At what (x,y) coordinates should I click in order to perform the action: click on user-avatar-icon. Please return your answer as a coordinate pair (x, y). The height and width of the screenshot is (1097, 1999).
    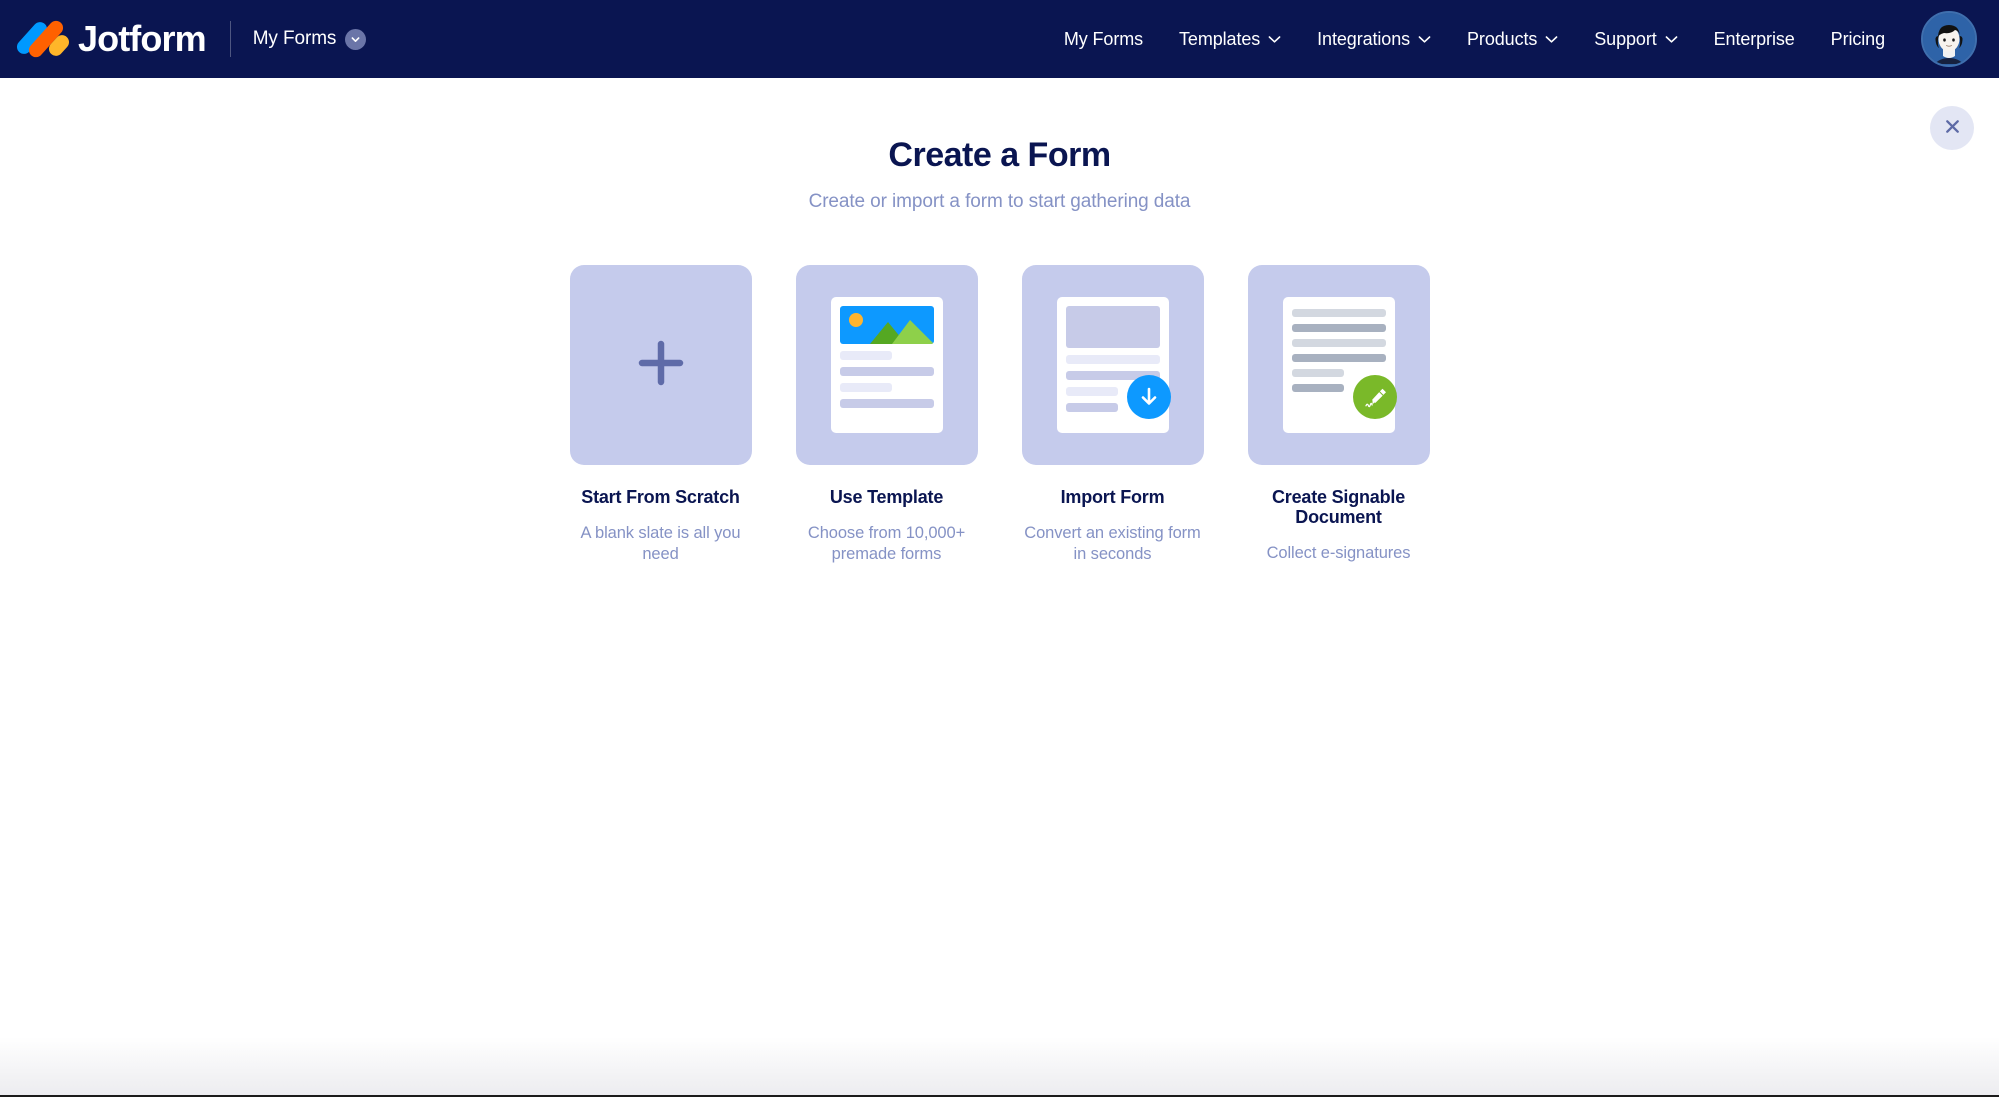
    Looking at the image, I should click on (1949, 39).